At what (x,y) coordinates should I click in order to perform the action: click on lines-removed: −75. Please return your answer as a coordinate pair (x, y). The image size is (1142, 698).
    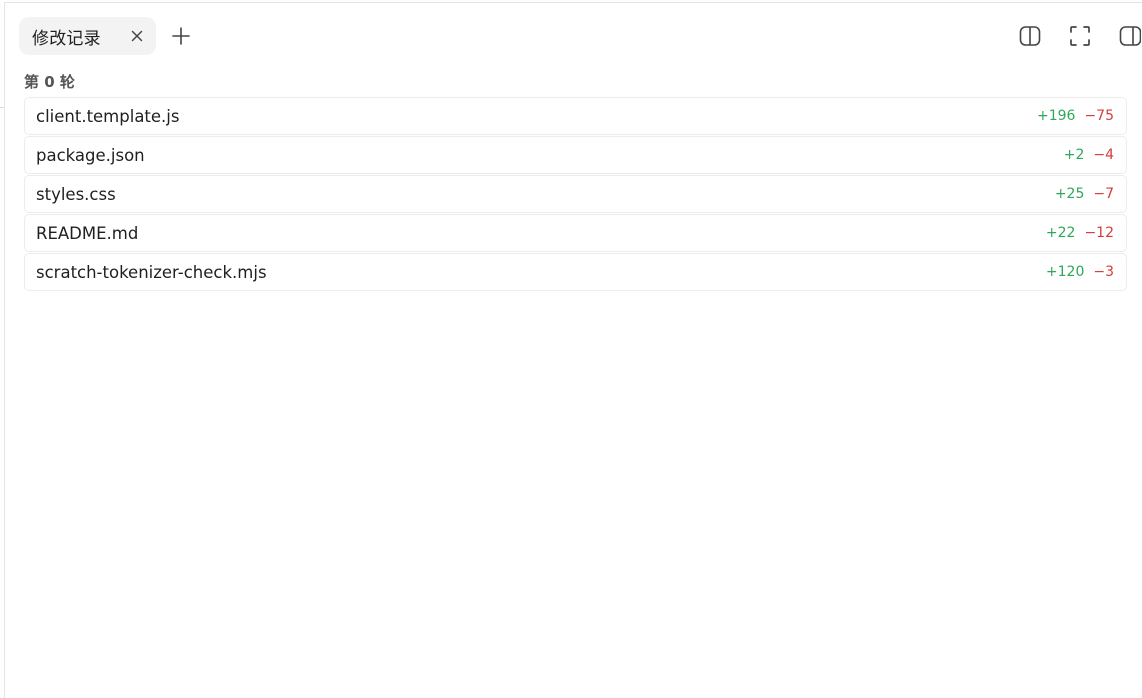
    Looking at the image, I should click on (1099, 116).